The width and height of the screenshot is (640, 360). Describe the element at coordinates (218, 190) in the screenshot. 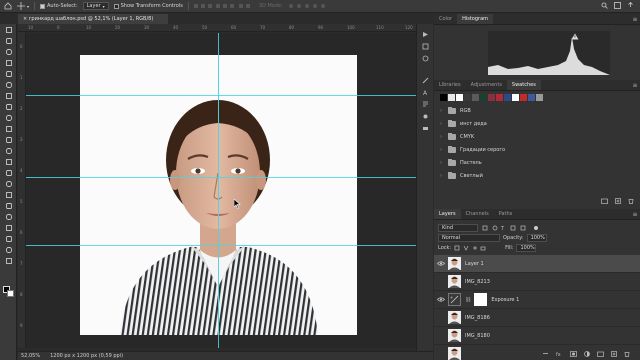

I see `vertical-guide` at that location.